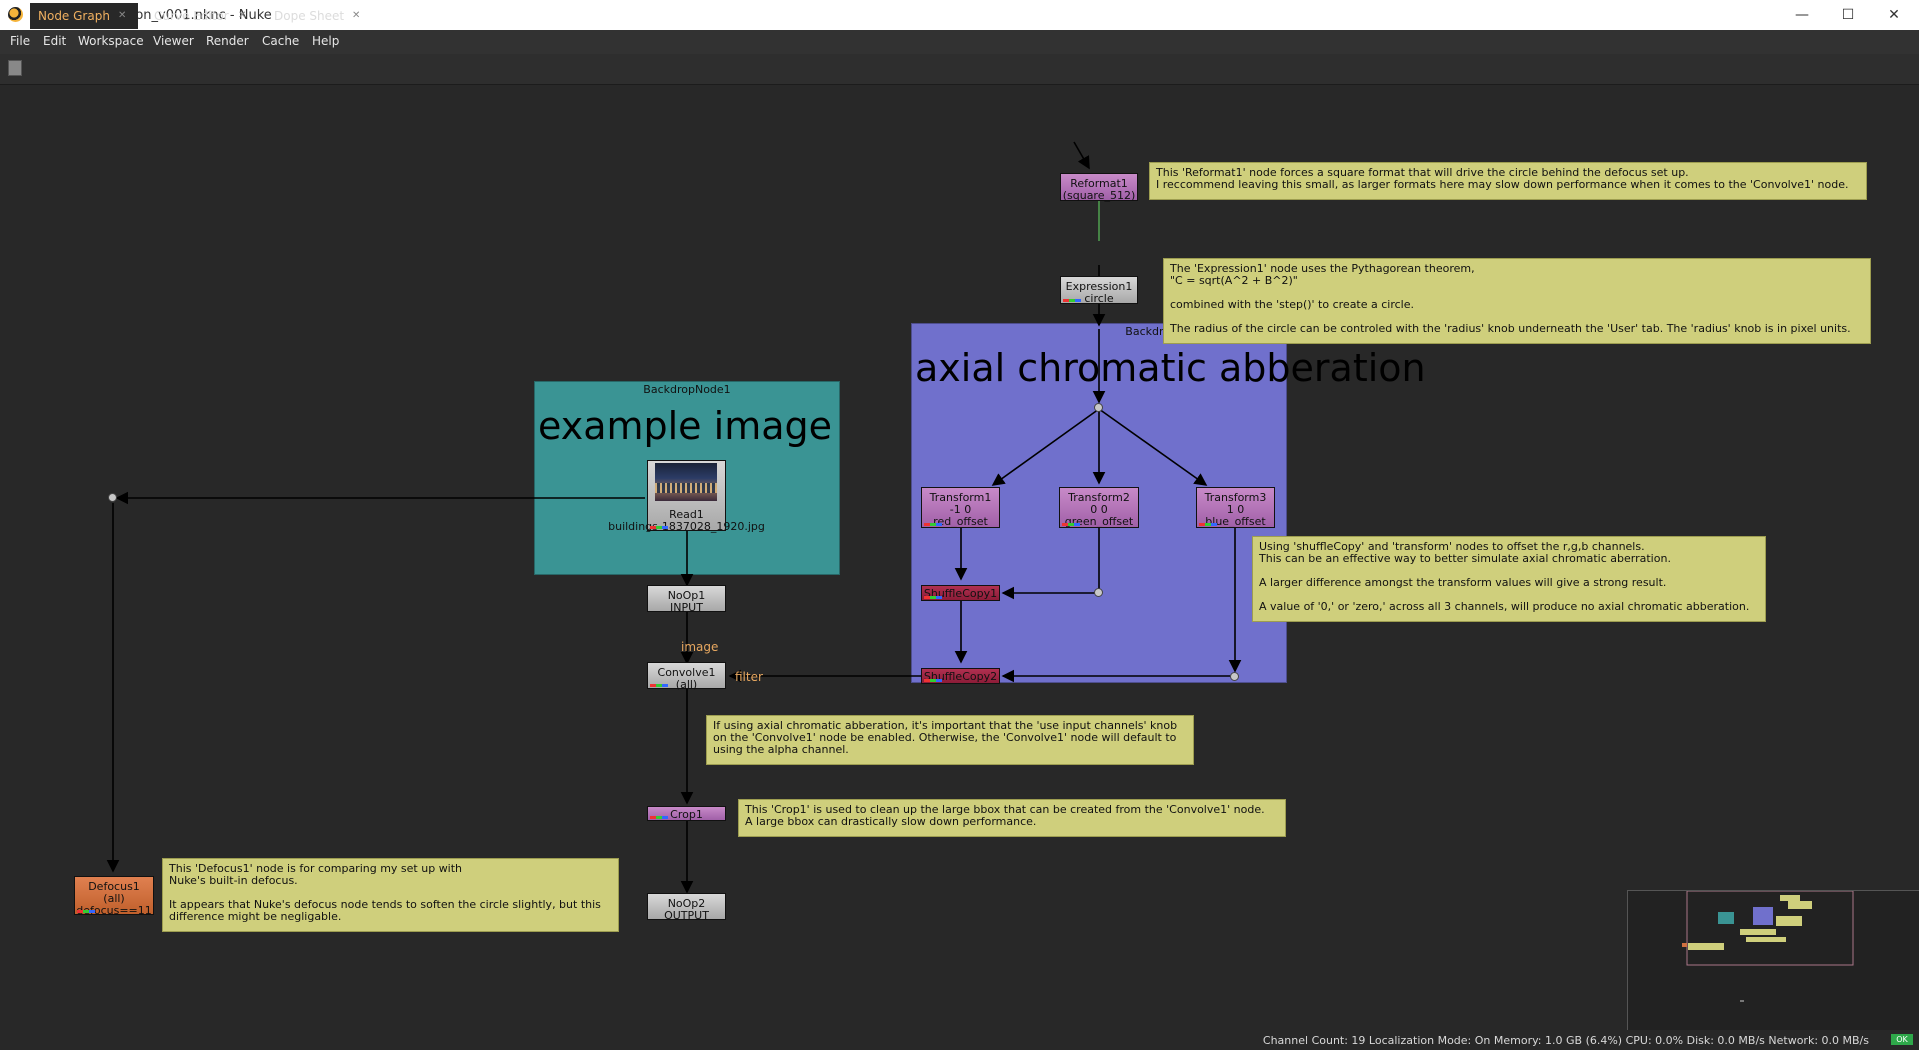 This screenshot has width=1919, height=1050. What do you see at coordinates (1099, 507) in the screenshot?
I see `transform2-node: Transform2 0 0 green_offset` at bounding box center [1099, 507].